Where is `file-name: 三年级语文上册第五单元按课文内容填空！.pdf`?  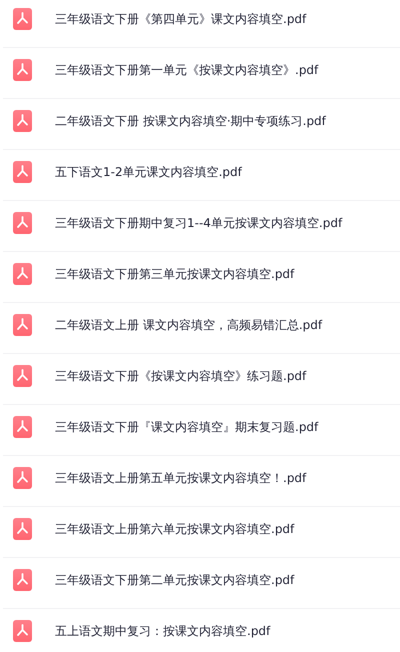 file-name: 三年级语文上册第五单元按课文内容填空！.pdf is located at coordinates (180, 478).